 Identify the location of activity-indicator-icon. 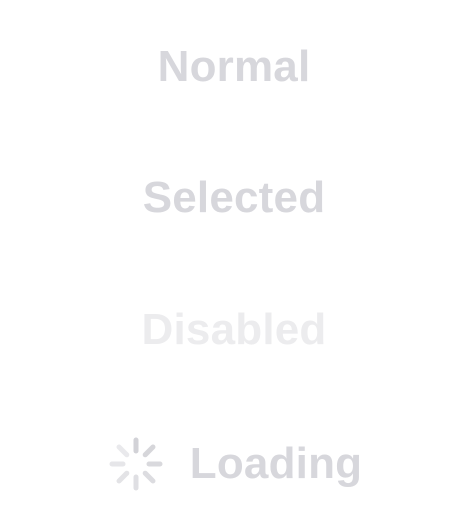
(136, 464).